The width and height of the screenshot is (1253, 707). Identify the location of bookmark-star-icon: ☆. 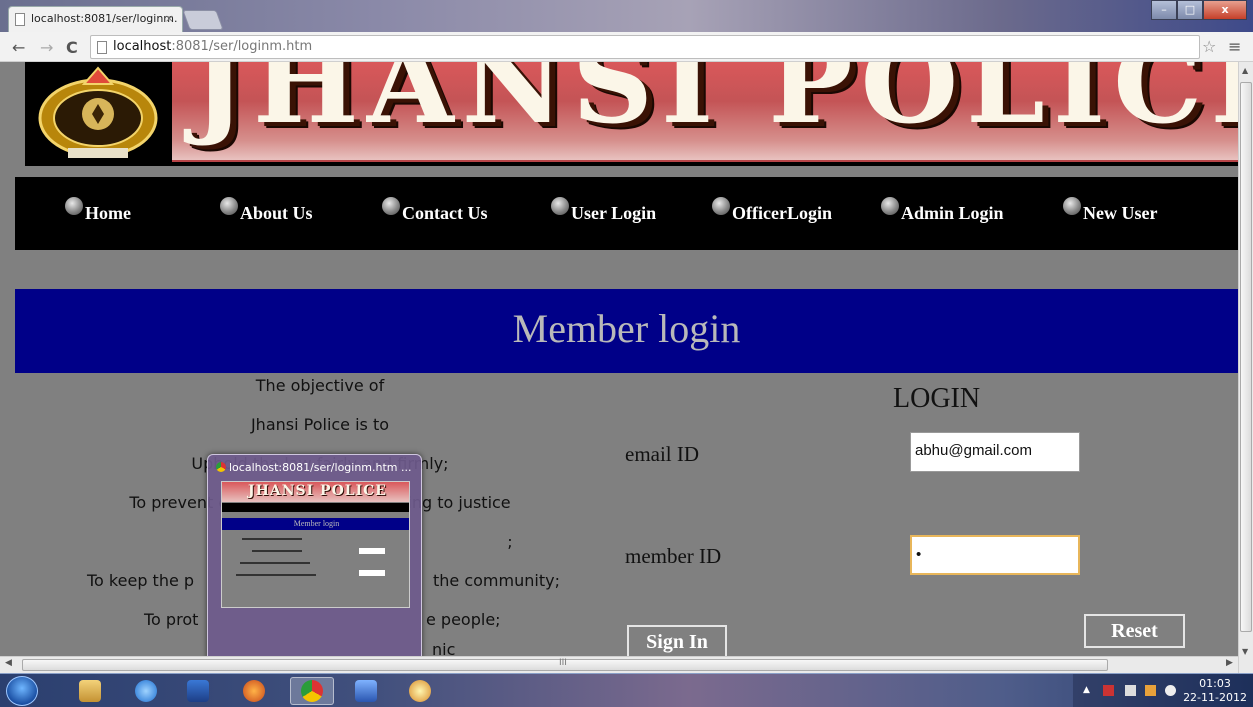
(1209, 46).